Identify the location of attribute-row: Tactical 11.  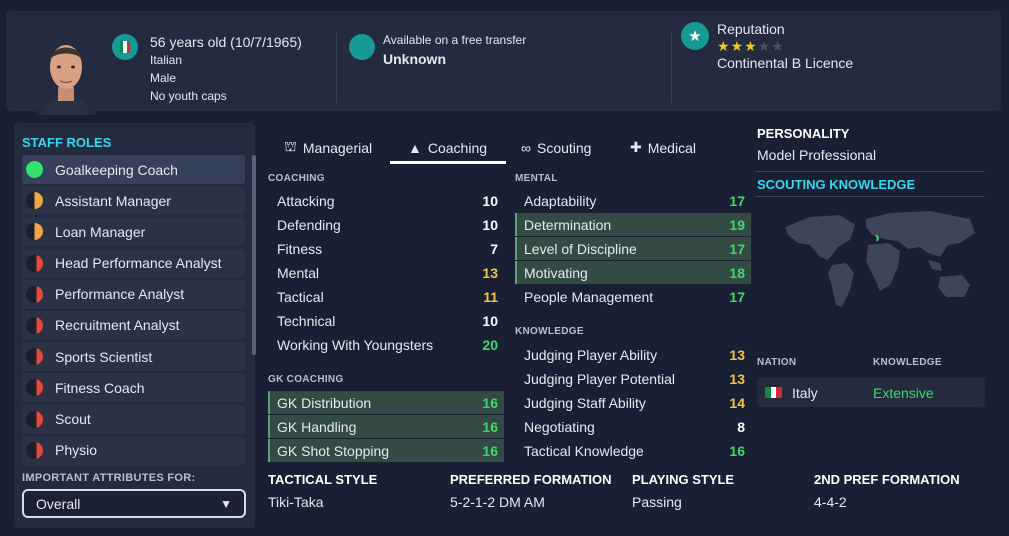
(386, 296).